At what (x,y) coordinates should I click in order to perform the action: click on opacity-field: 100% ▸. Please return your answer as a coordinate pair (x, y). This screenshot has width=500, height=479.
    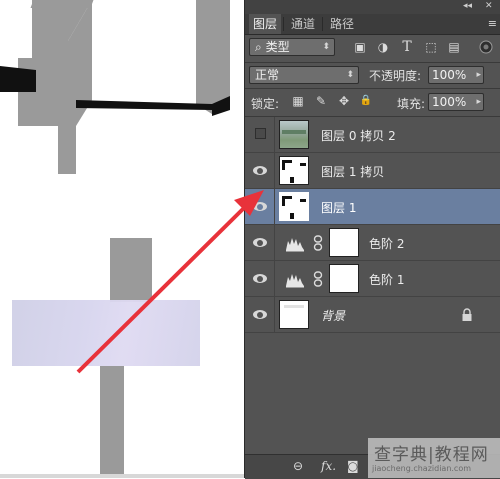
    Looking at the image, I should click on (456, 75).